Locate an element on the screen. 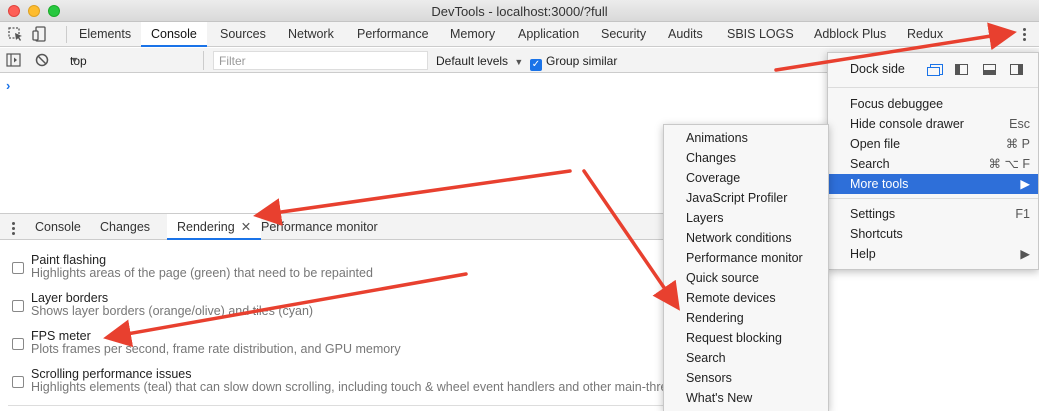 Image resolution: width=1039 pixels, height=411 pixels. menu-item-hide-console-drawer: Hide console drawer Esc is located at coordinates (933, 124).